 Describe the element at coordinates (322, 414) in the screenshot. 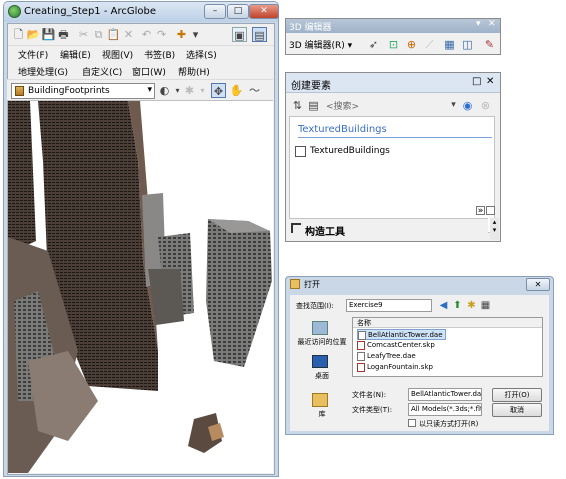

I see `place-library: 库` at that location.